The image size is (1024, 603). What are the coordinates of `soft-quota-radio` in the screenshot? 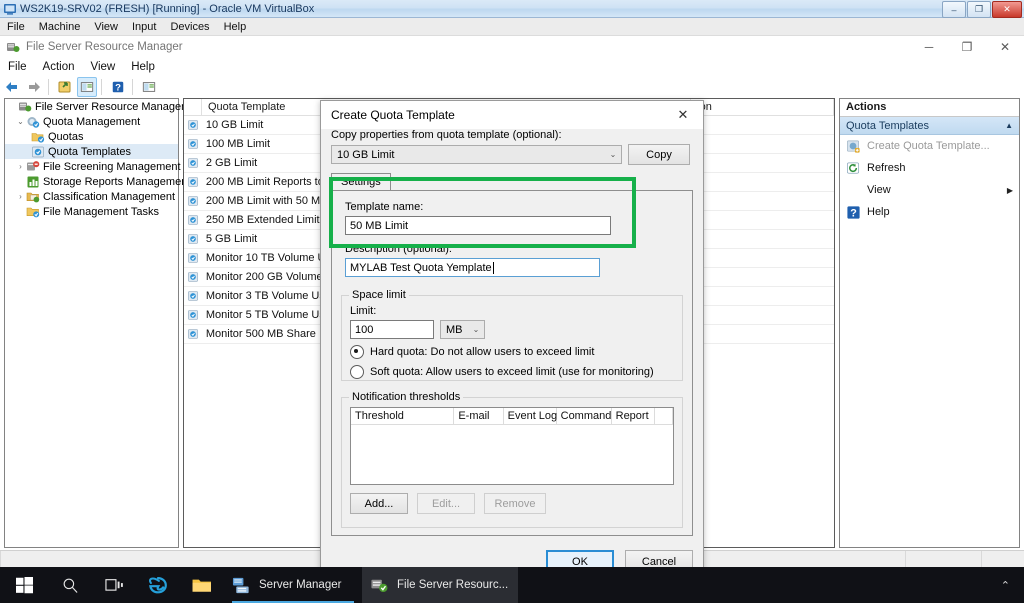 It's located at (357, 372).